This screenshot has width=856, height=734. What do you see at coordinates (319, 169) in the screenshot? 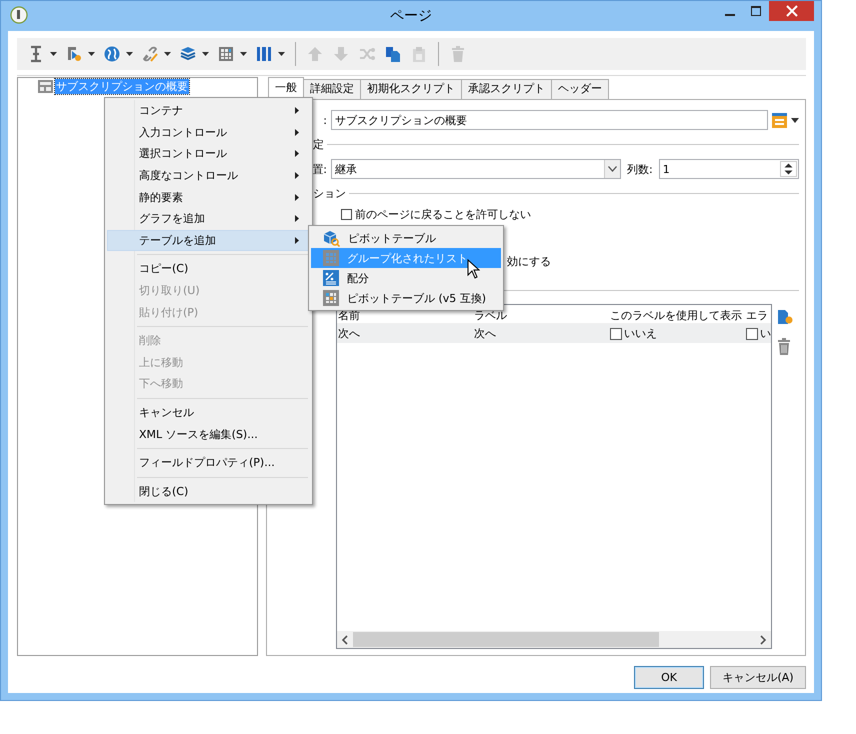
I see `field-label: 置:` at bounding box center [319, 169].